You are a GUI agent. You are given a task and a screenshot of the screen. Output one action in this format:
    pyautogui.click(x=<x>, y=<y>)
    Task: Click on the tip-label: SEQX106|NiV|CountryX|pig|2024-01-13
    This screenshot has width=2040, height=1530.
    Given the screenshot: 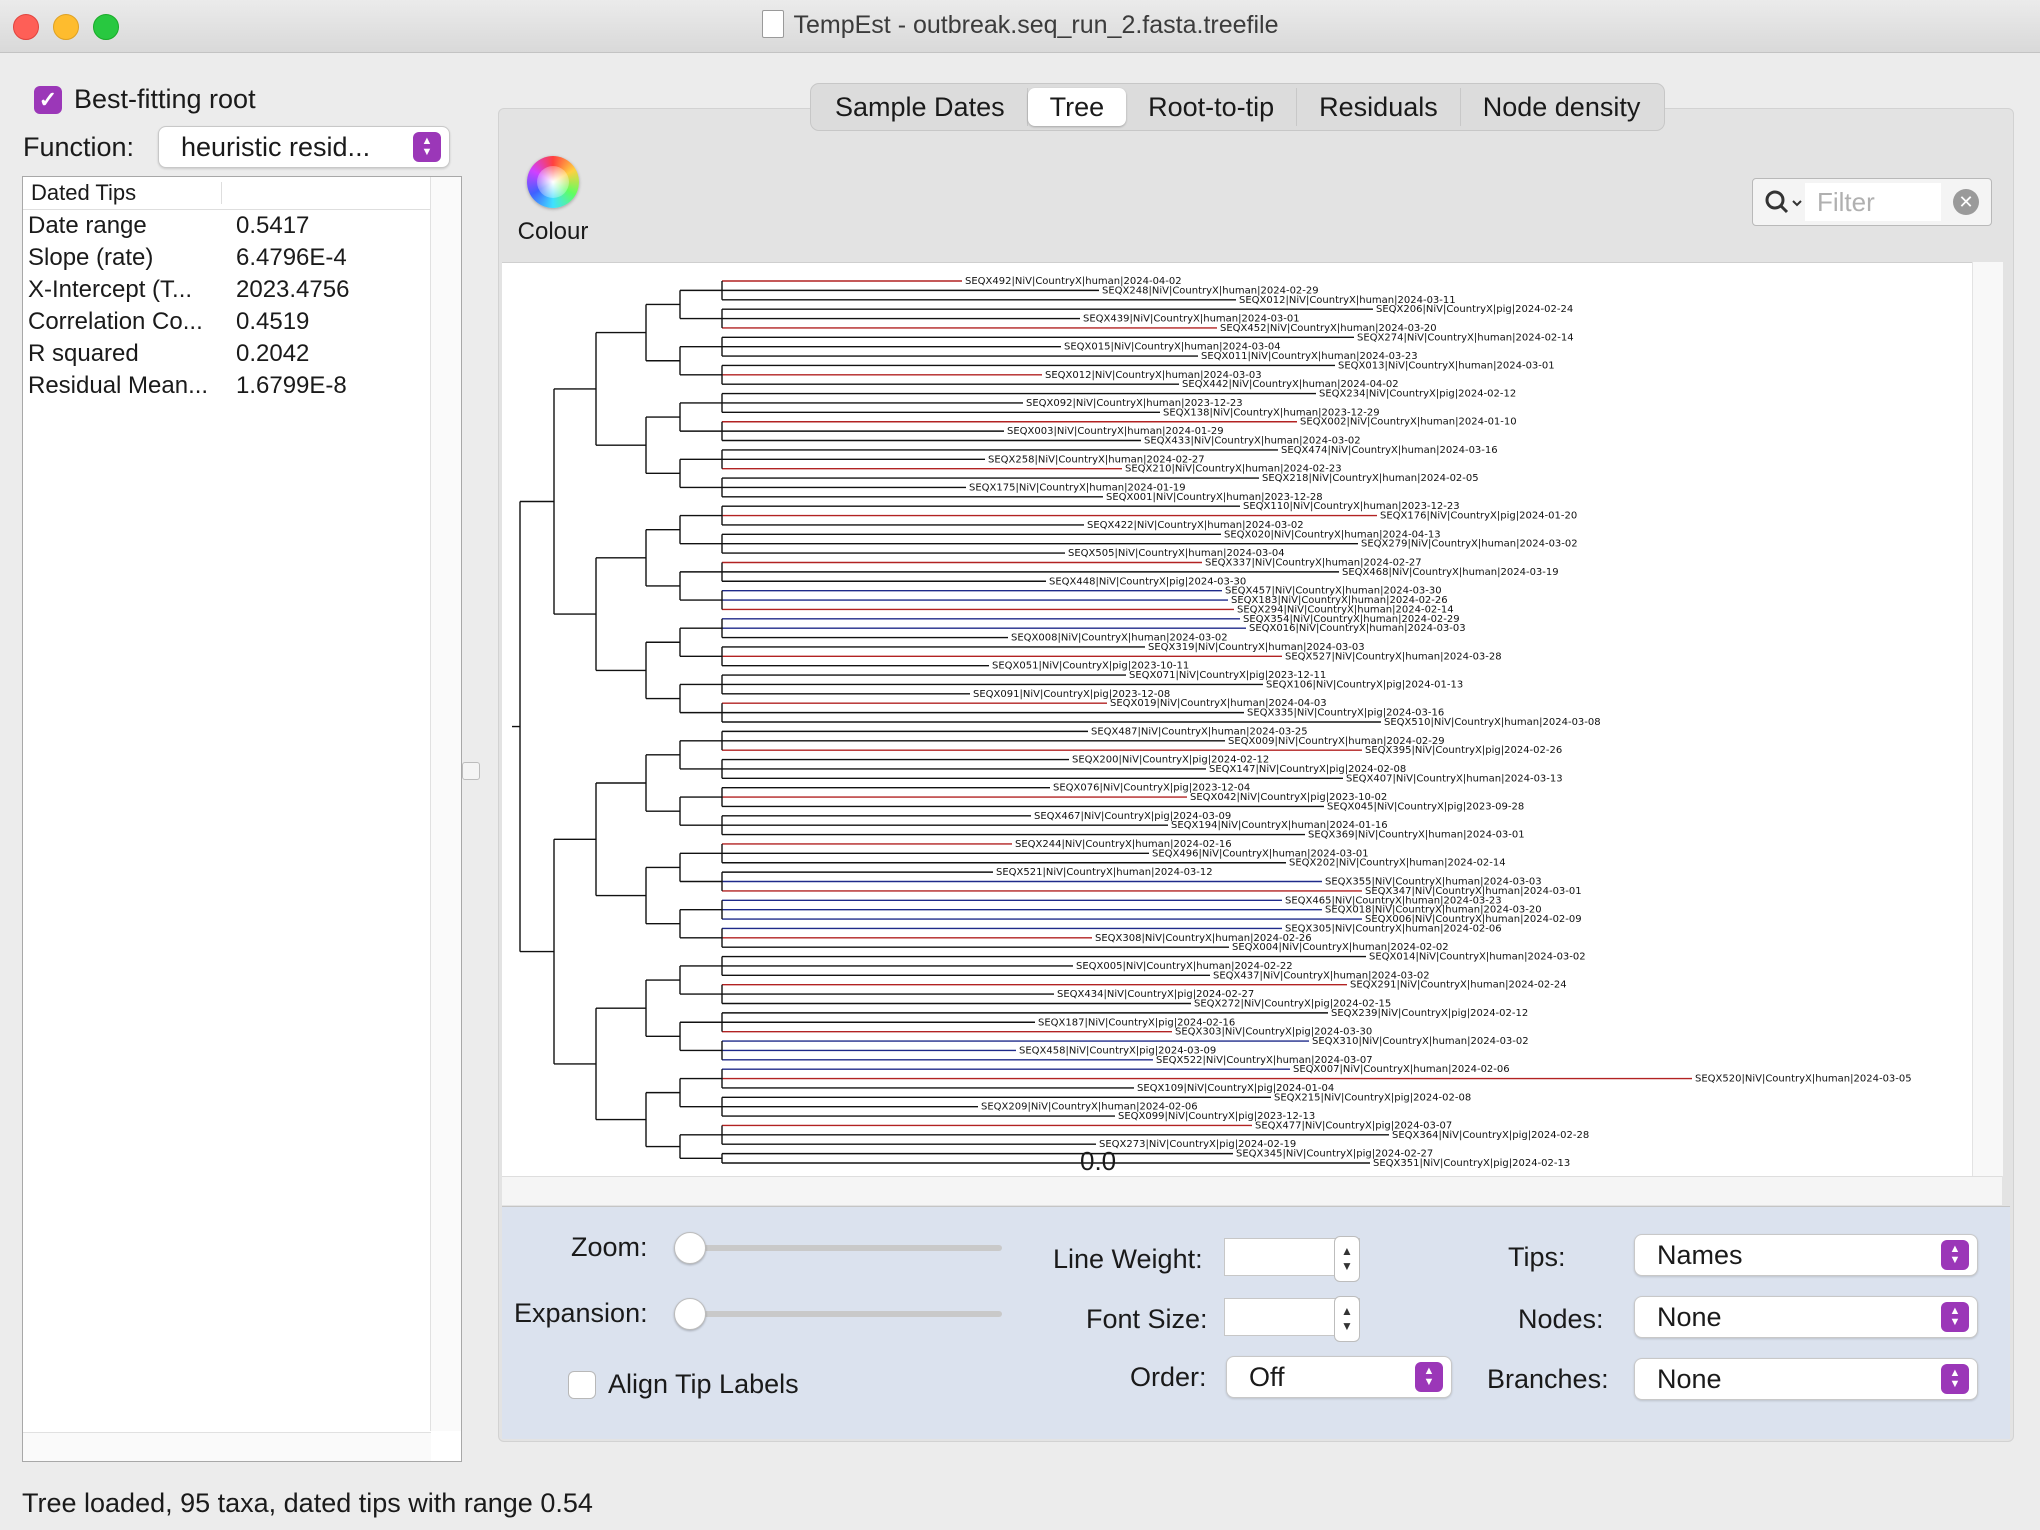 What is the action you would take?
    pyautogui.click(x=1364, y=684)
    